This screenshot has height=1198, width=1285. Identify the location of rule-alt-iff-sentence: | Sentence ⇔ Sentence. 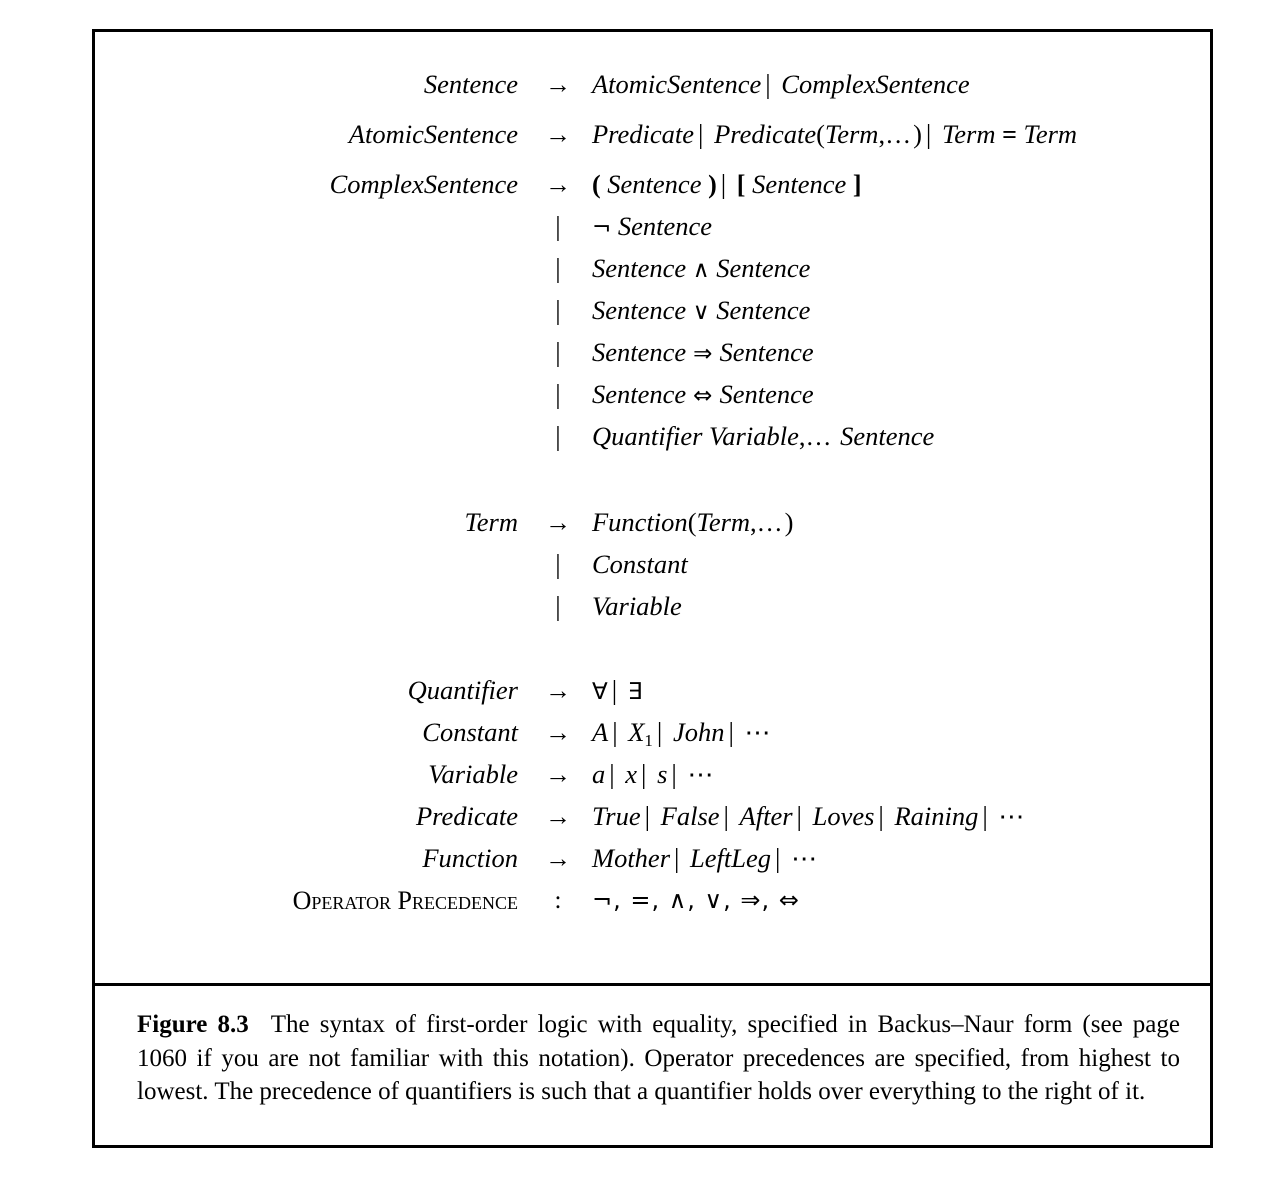
(652, 395).